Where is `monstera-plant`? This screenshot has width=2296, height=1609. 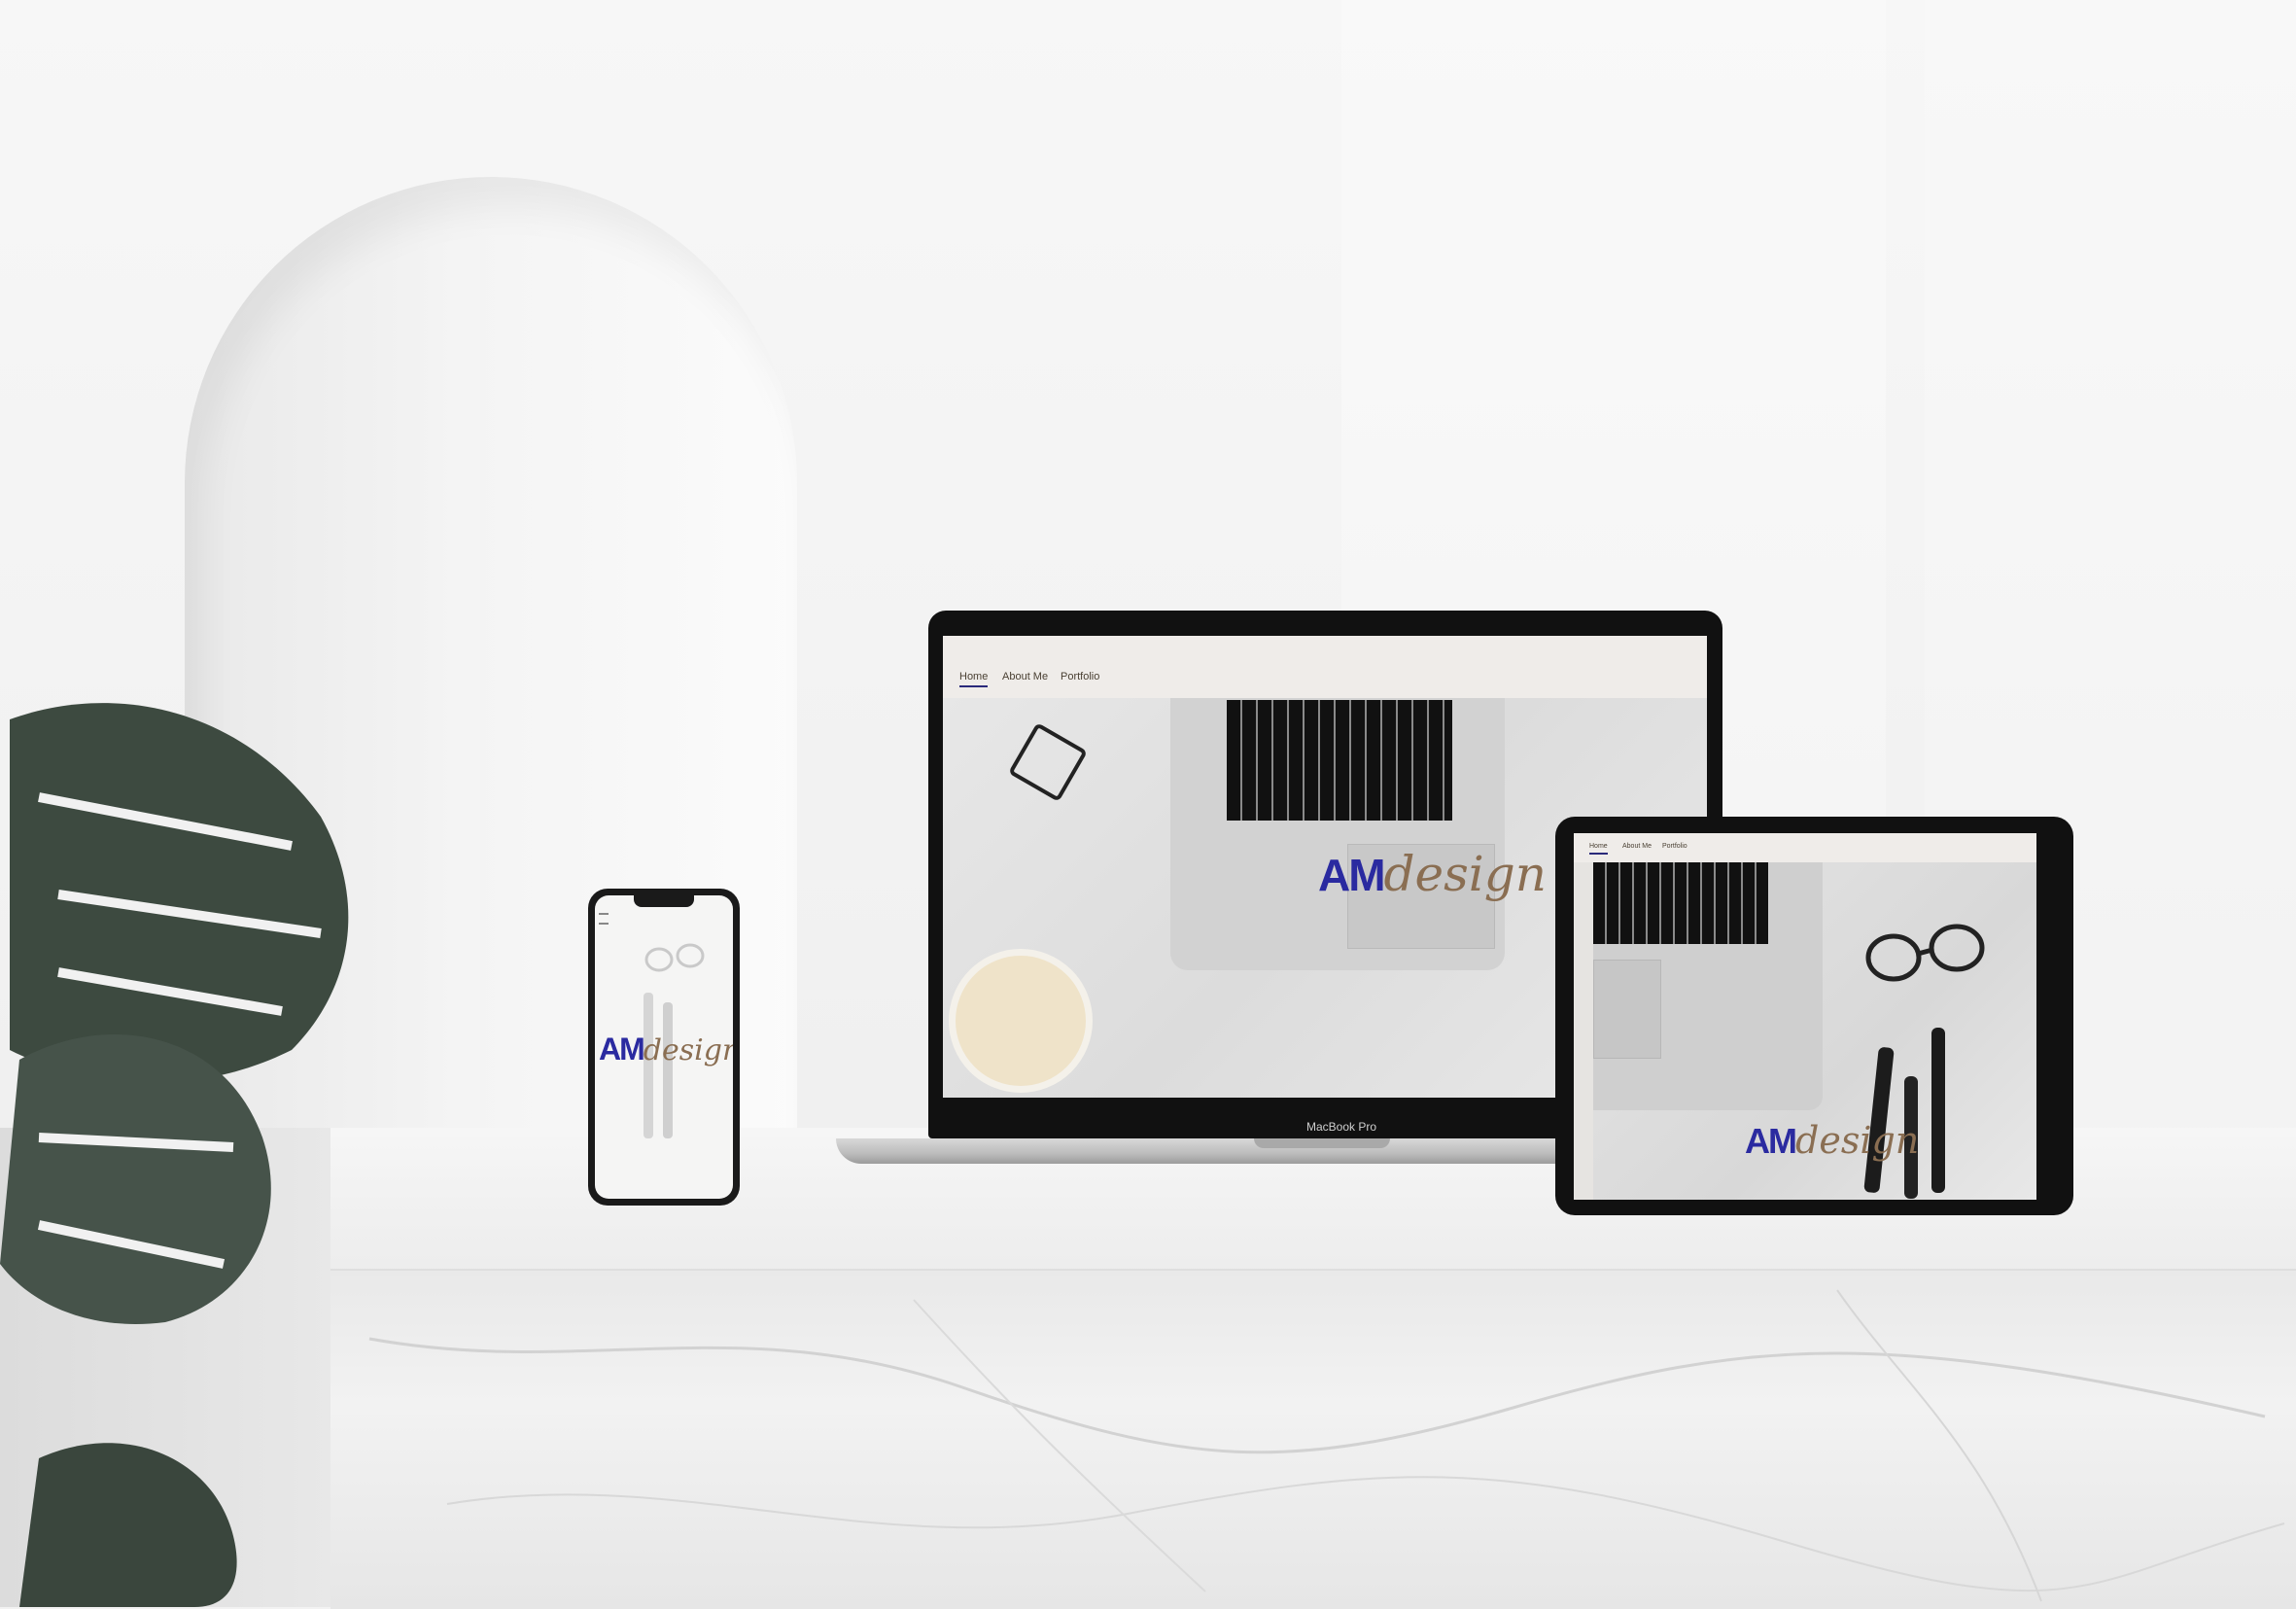
monstera-plant is located at coordinates (174, 1155).